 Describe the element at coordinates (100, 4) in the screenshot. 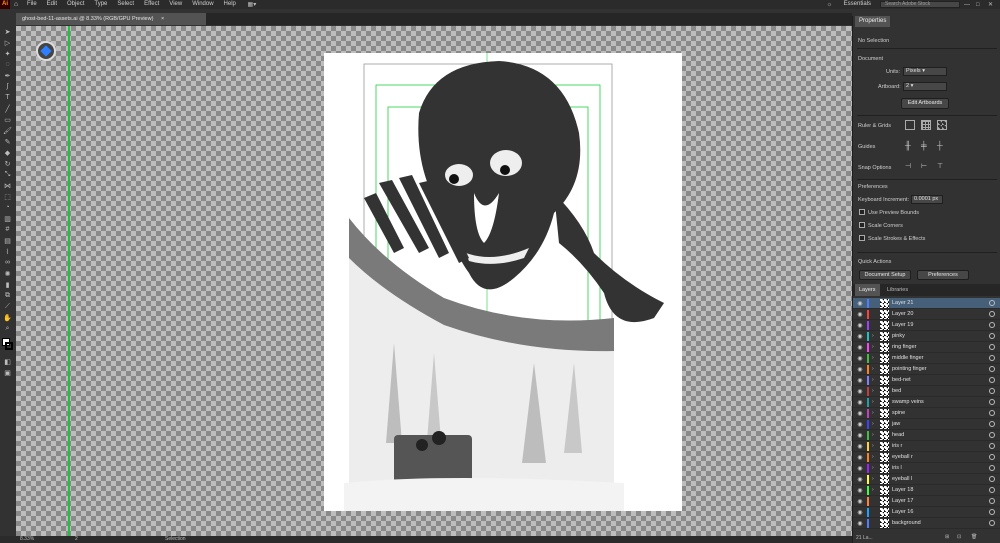

I see `menu-type: Type` at that location.